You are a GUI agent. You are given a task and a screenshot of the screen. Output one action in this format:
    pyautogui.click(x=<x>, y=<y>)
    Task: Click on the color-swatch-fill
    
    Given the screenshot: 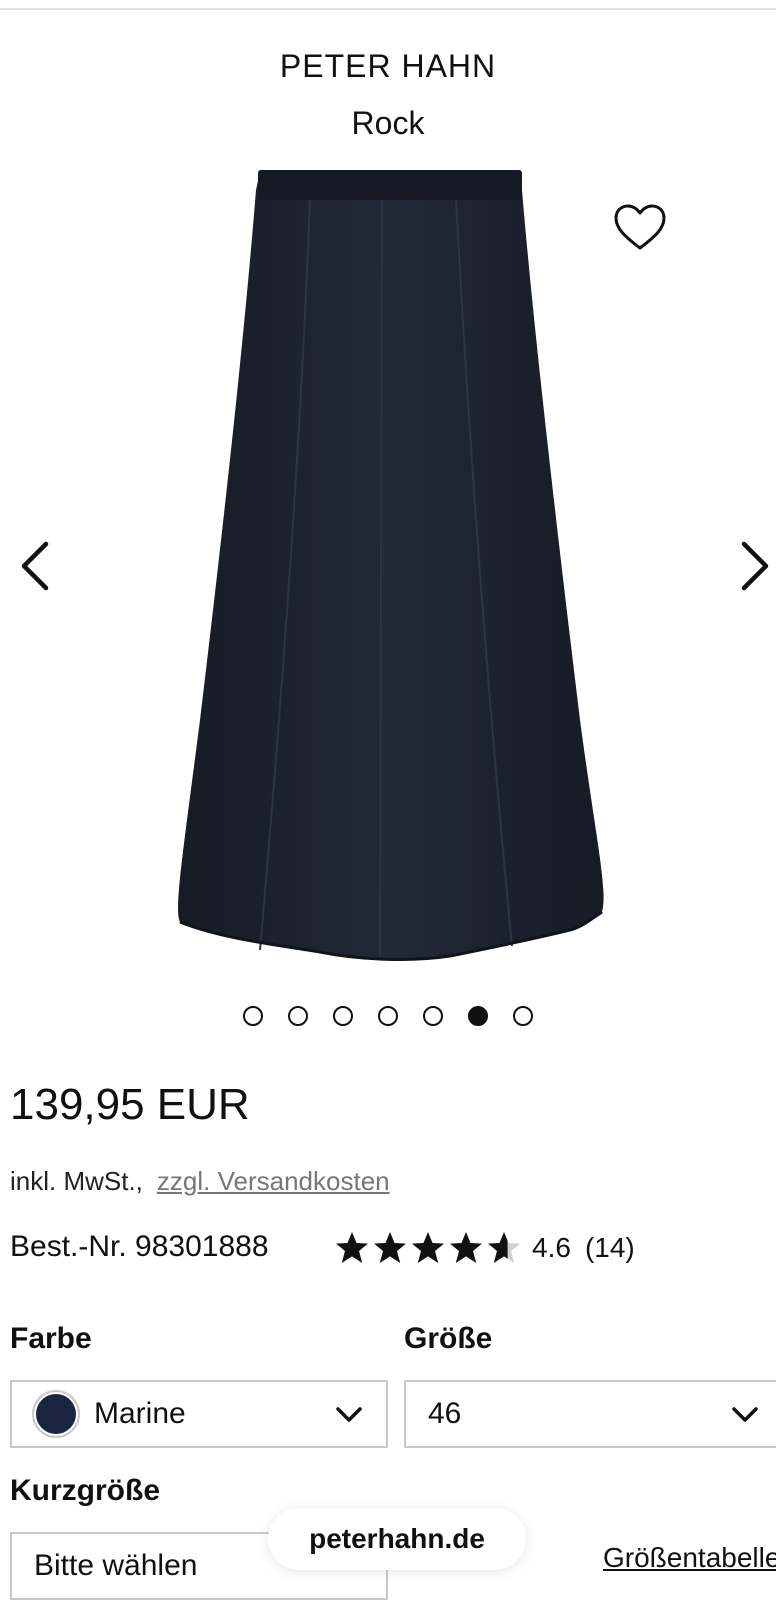 What is the action you would take?
    pyautogui.click(x=56, y=1414)
    